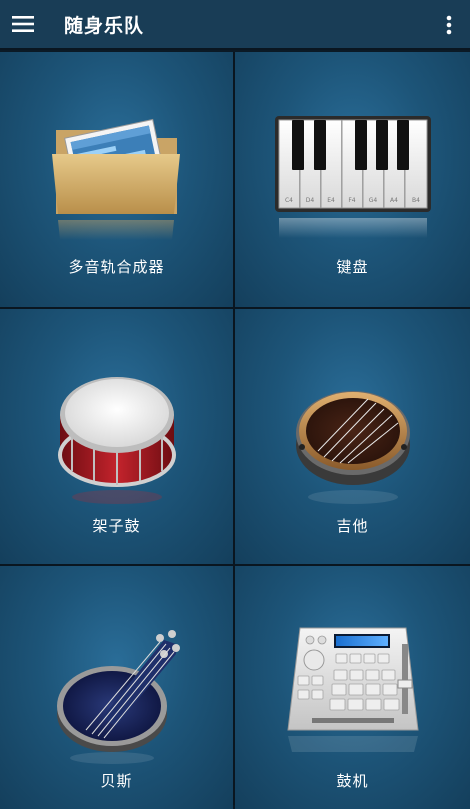 The width and height of the screenshot is (470, 809). What do you see at coordinates (352, 447) in the screenshot?
I see `guitar-icon` at bounding box center [352, 447].